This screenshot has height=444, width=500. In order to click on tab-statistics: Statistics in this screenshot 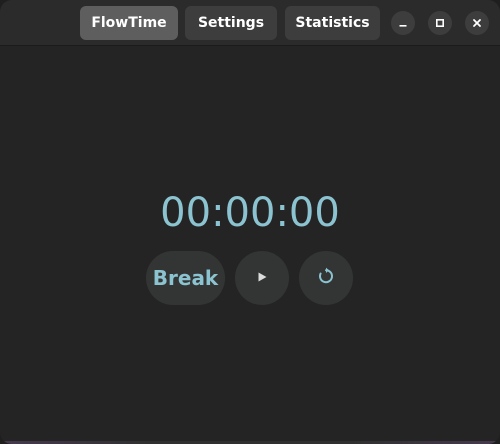, I will do `click(332, 23)`.